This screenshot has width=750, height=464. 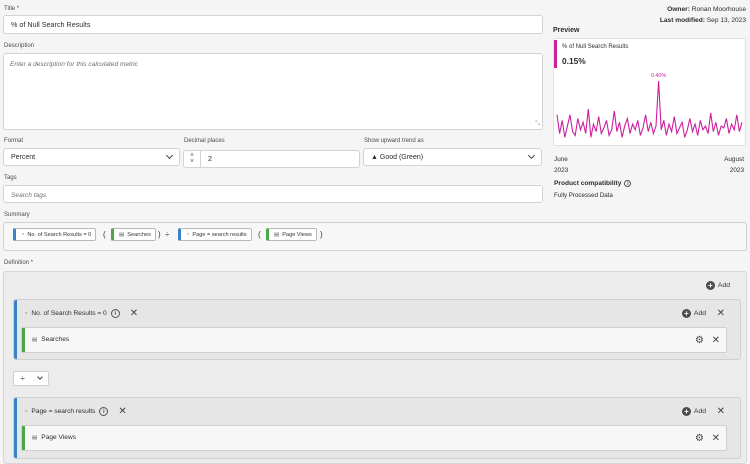 What do you see at coordinates (726, 20) in the screenshot?
I see `modified-value: Sep 13, 2023` at bounding box center [726, 20].